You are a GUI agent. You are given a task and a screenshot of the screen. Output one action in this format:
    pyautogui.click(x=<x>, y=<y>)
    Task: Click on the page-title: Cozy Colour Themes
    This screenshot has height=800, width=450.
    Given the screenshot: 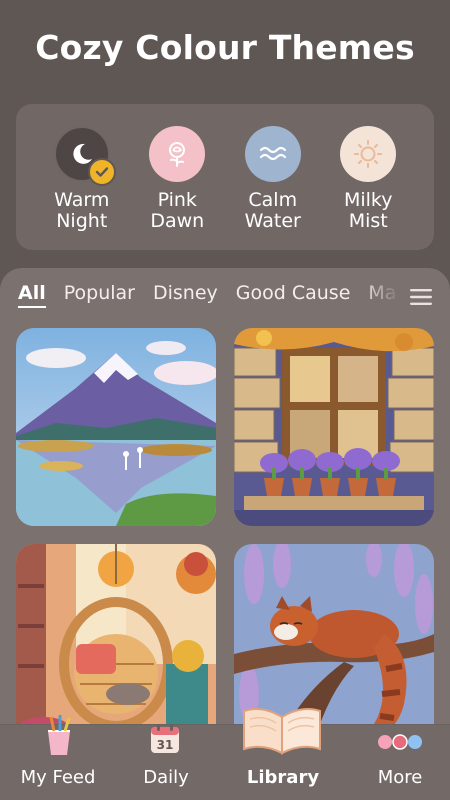 What is the action you would take?
    pyautogui.click(x=225, y=47)
    